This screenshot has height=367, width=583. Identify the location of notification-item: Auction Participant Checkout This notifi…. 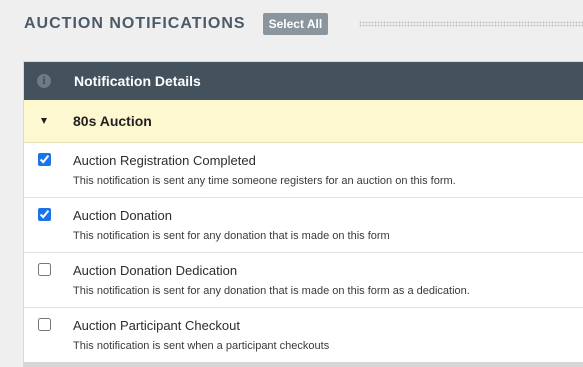
(303, 335).